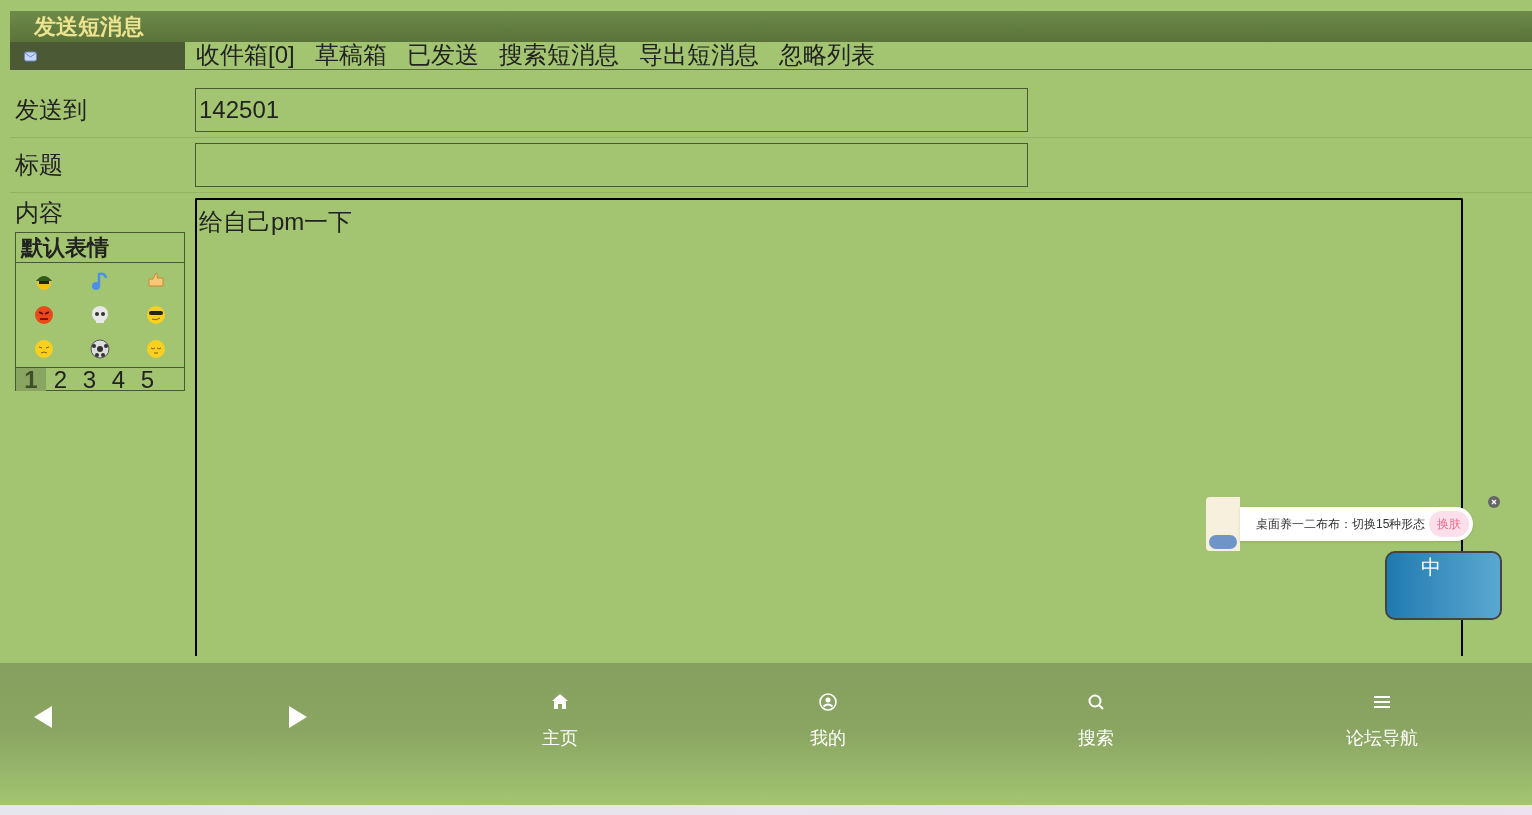  Describe the element at coordinates (118, 379) in the screenshot. I see `page-link: 4` at that location.